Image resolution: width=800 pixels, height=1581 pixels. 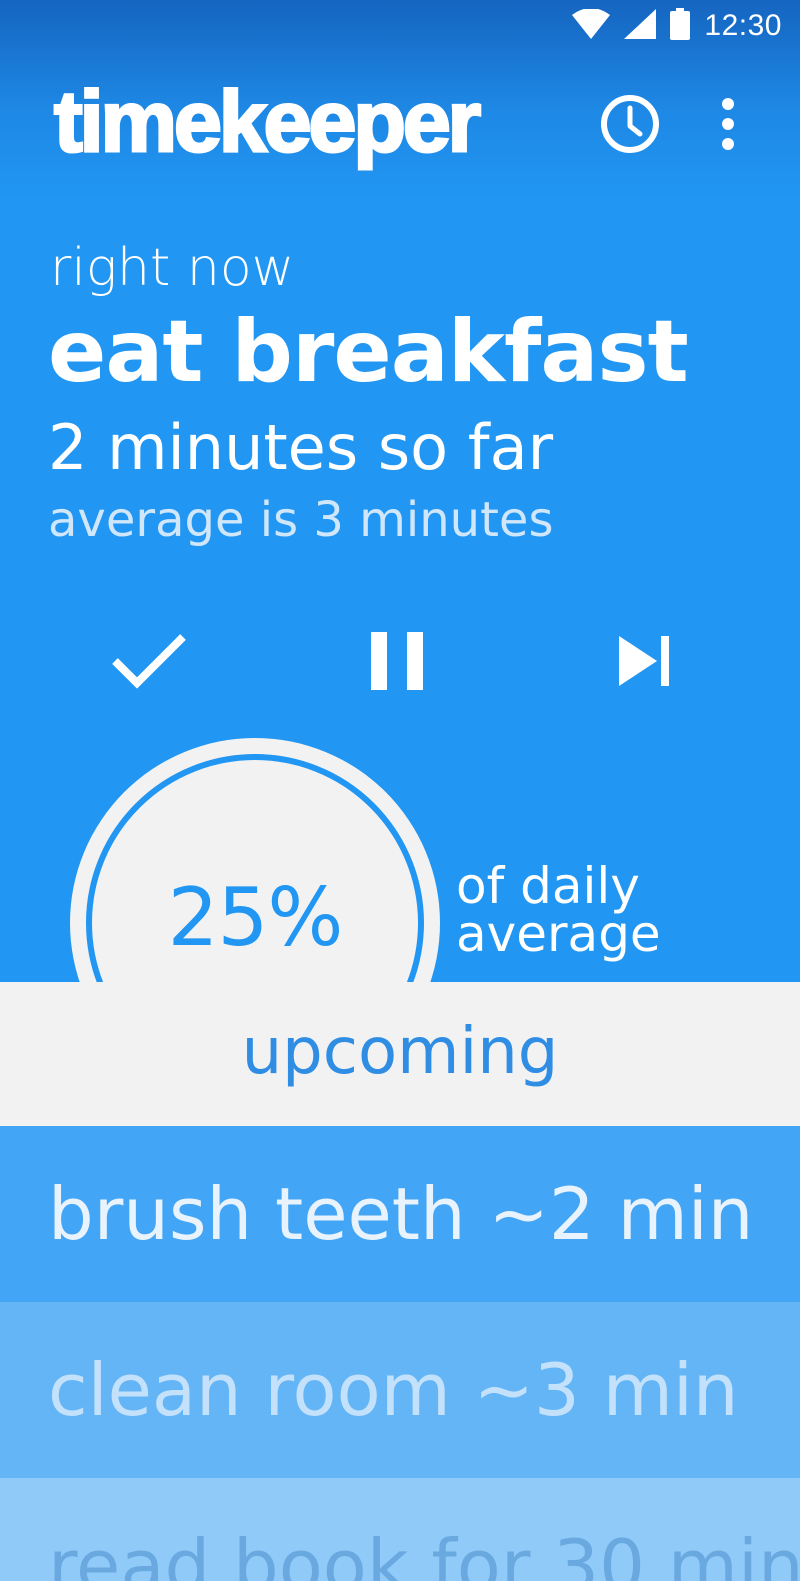 What do you see at coordinates (400, 26) in the screenshot?
I see `status-bar: 12:30` at bounding box center [400, 26].